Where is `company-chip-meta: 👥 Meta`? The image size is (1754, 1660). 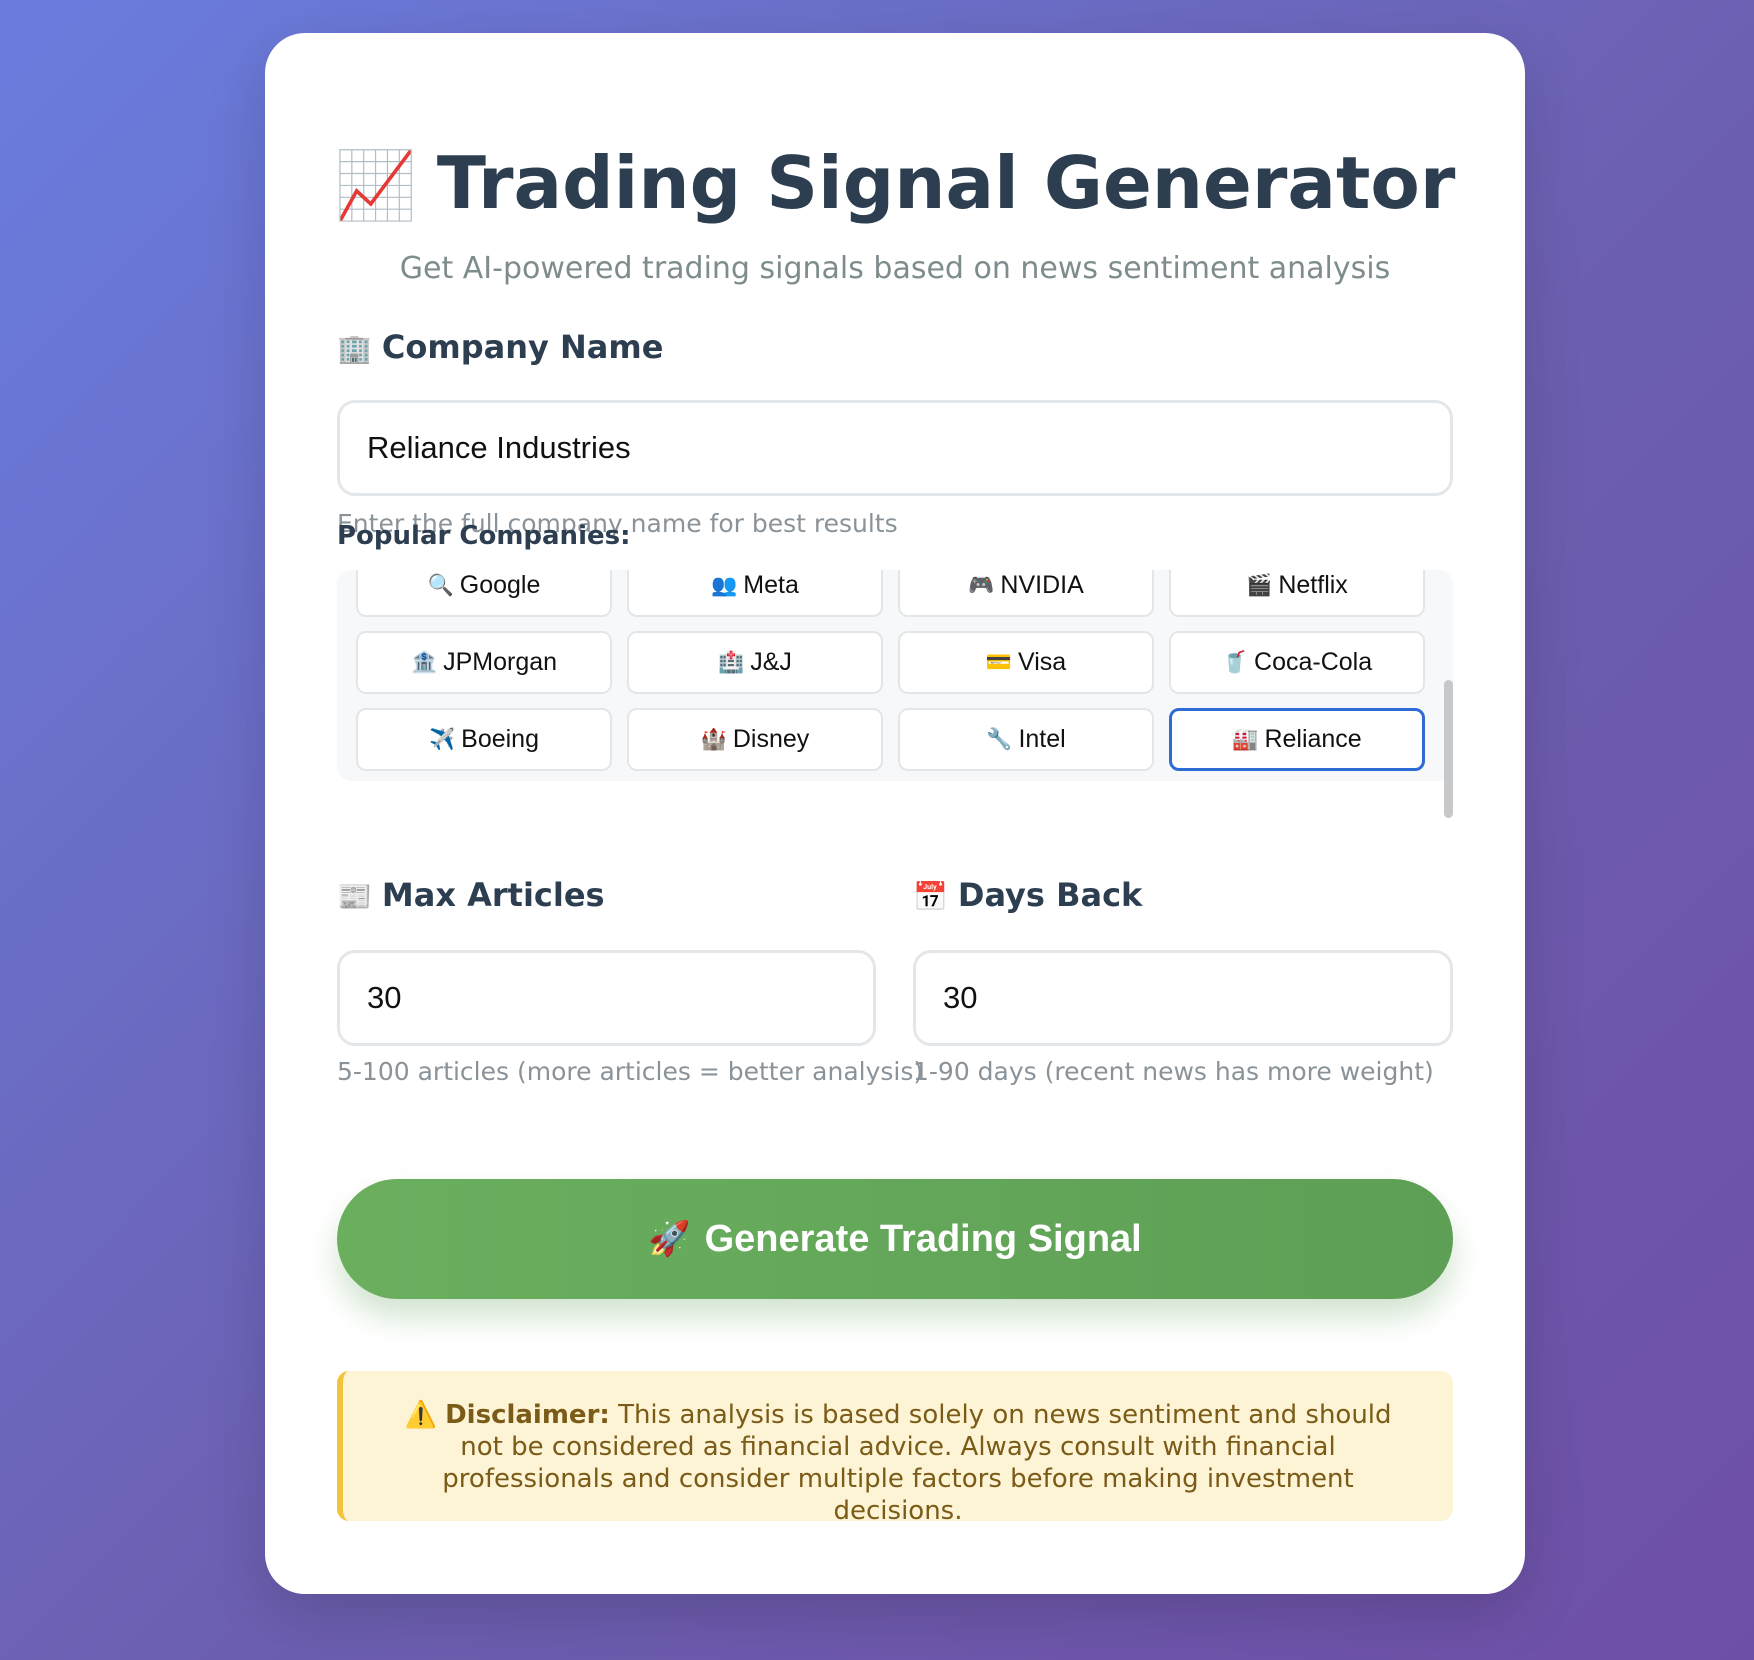
company-chip-meta: 👥 Meta is located at coordinates (755, 593).